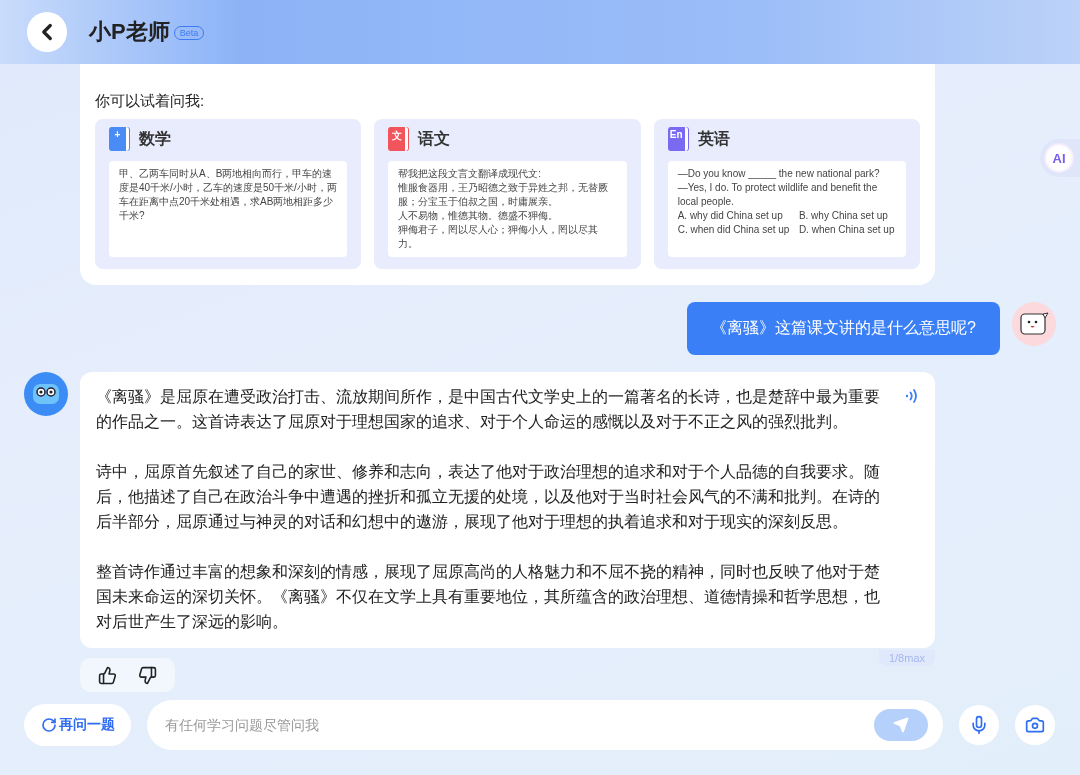  Describe the element at coordinates (77, 725) in the screenshot. I see `ask-again-button: 再问一题` at that location.